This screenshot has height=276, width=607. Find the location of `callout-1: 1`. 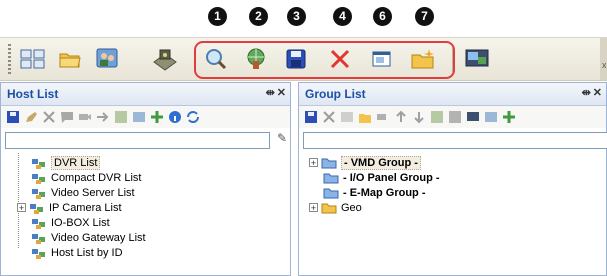

callout-1: 1 is located at coordinates (217, 16).